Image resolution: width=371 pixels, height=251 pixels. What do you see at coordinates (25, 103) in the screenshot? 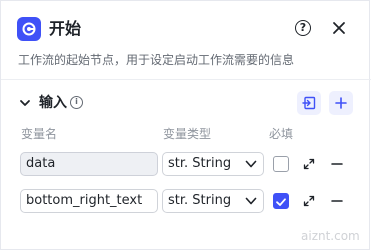
I see `chevron-down-icon` at bounding box center [25, 103].